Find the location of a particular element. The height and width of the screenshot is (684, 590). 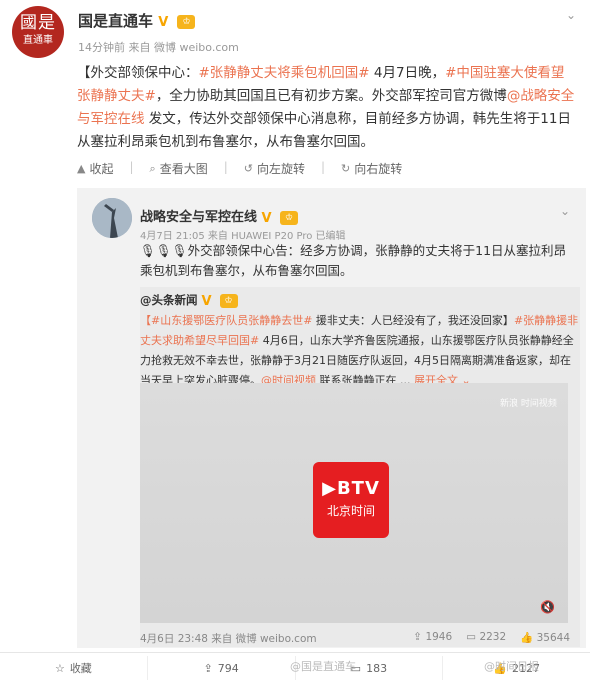

search-icon: ⌕ is located at coordinates (152, 168).